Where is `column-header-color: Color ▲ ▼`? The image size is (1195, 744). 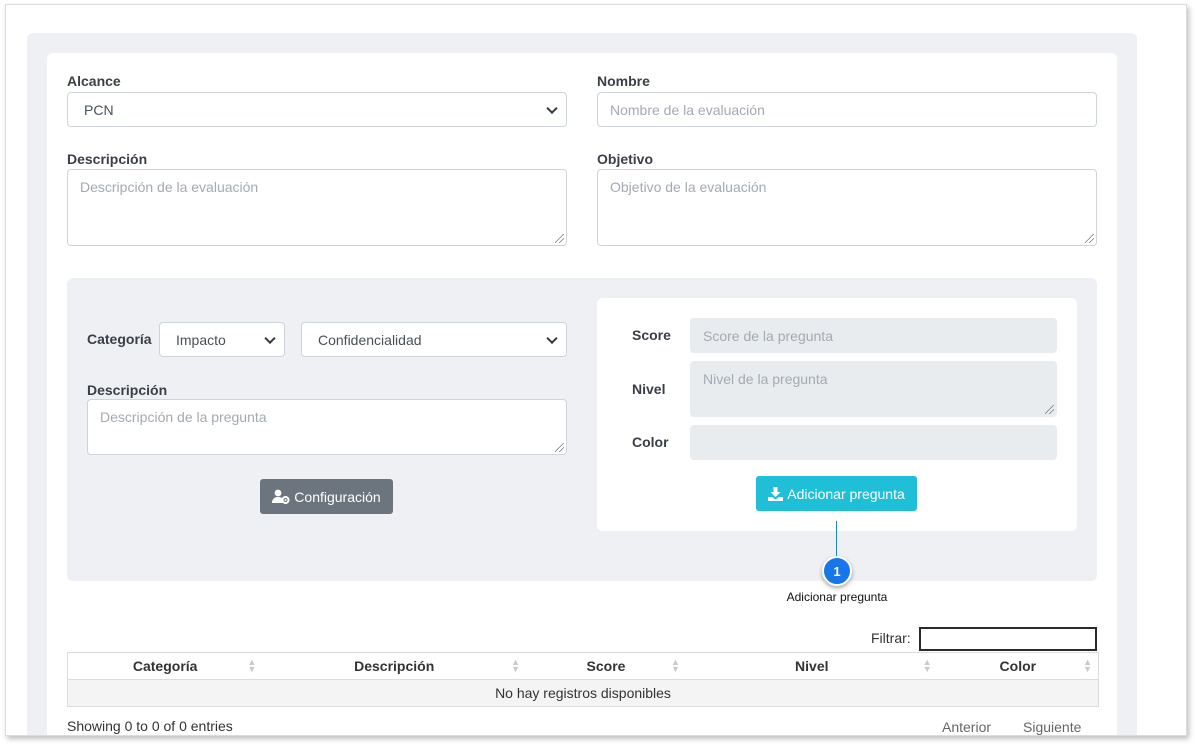
column-header-color: Color ▲ ▼ is located at coordinates (1018, 666).